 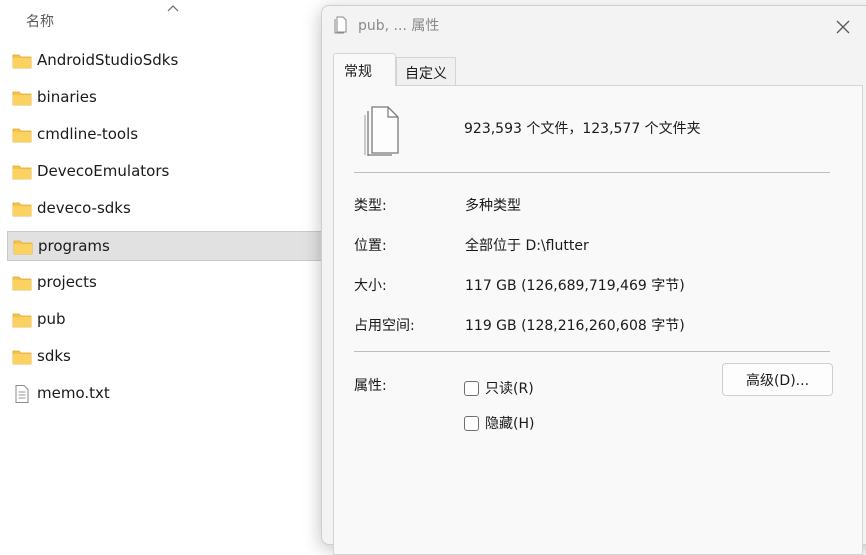 I want to click on list-item-devecoemulators: DevecoEmulators, so click(x=172, y=172).